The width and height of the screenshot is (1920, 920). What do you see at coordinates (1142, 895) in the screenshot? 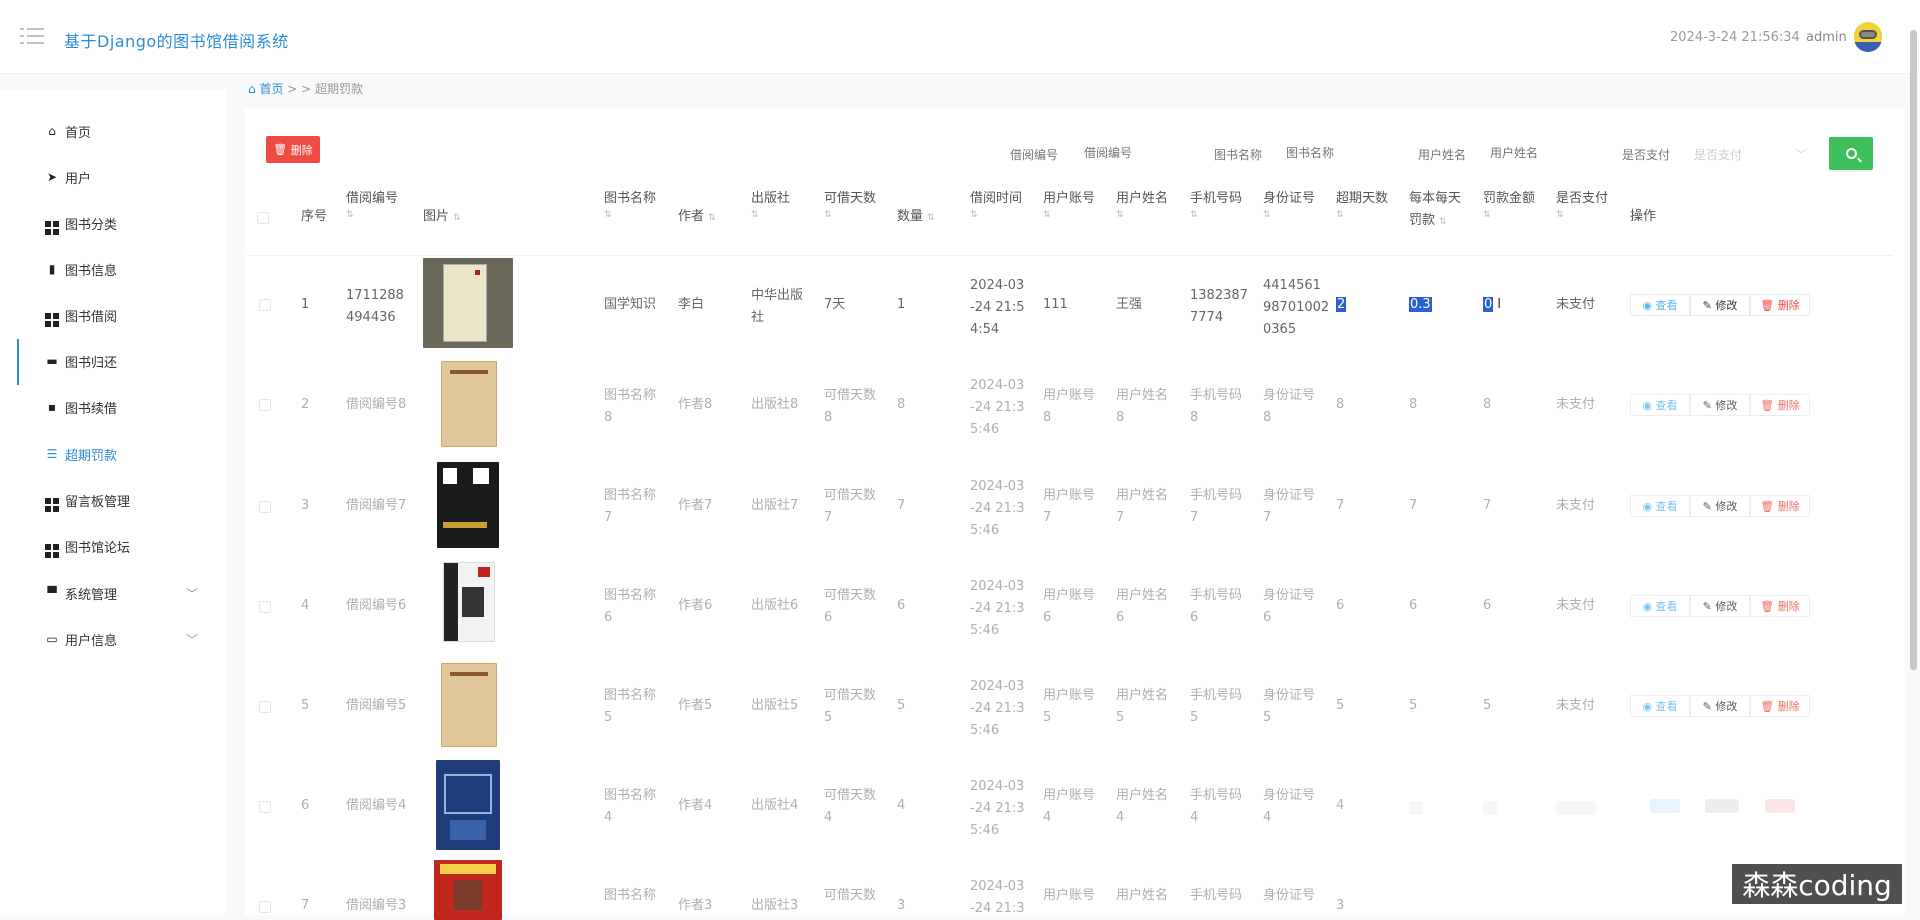
I see `row-user-name: 用户姓名` at bounding box center [1142, 895].